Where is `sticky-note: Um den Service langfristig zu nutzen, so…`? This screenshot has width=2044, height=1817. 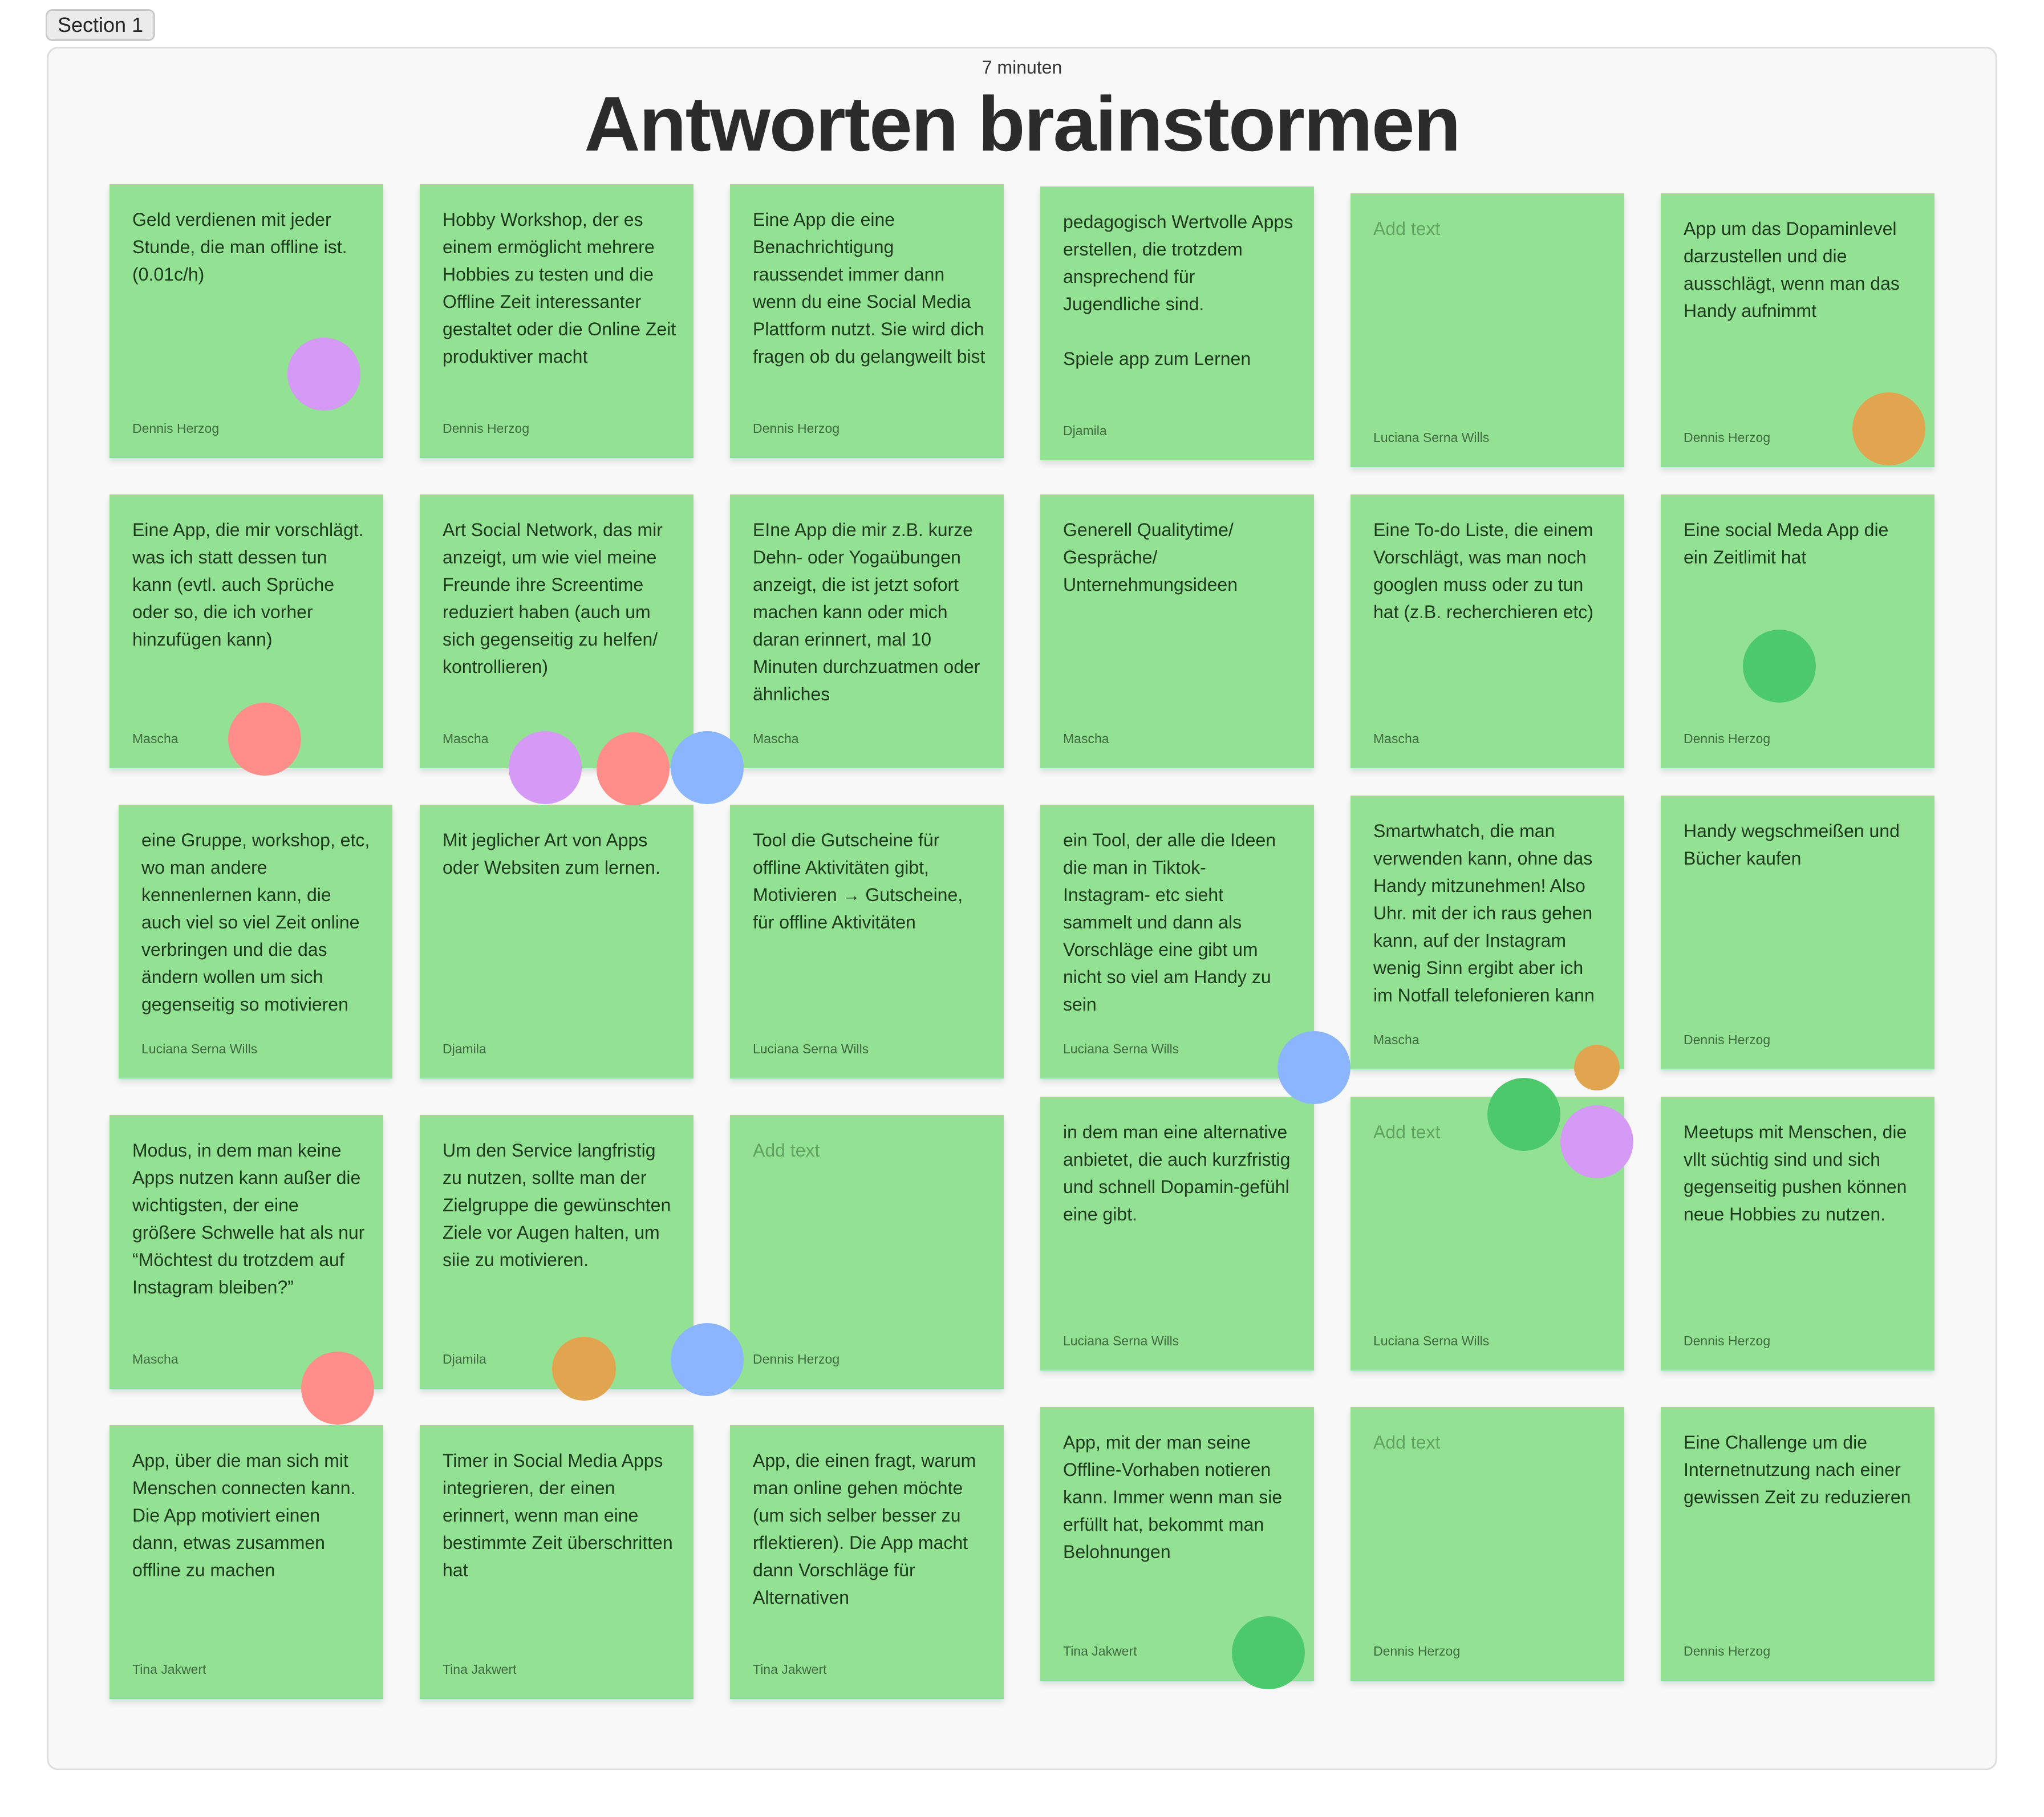
sticky-note: Um den Service langfristig zu nutzen, so… is located at coordinates (557, 1252).